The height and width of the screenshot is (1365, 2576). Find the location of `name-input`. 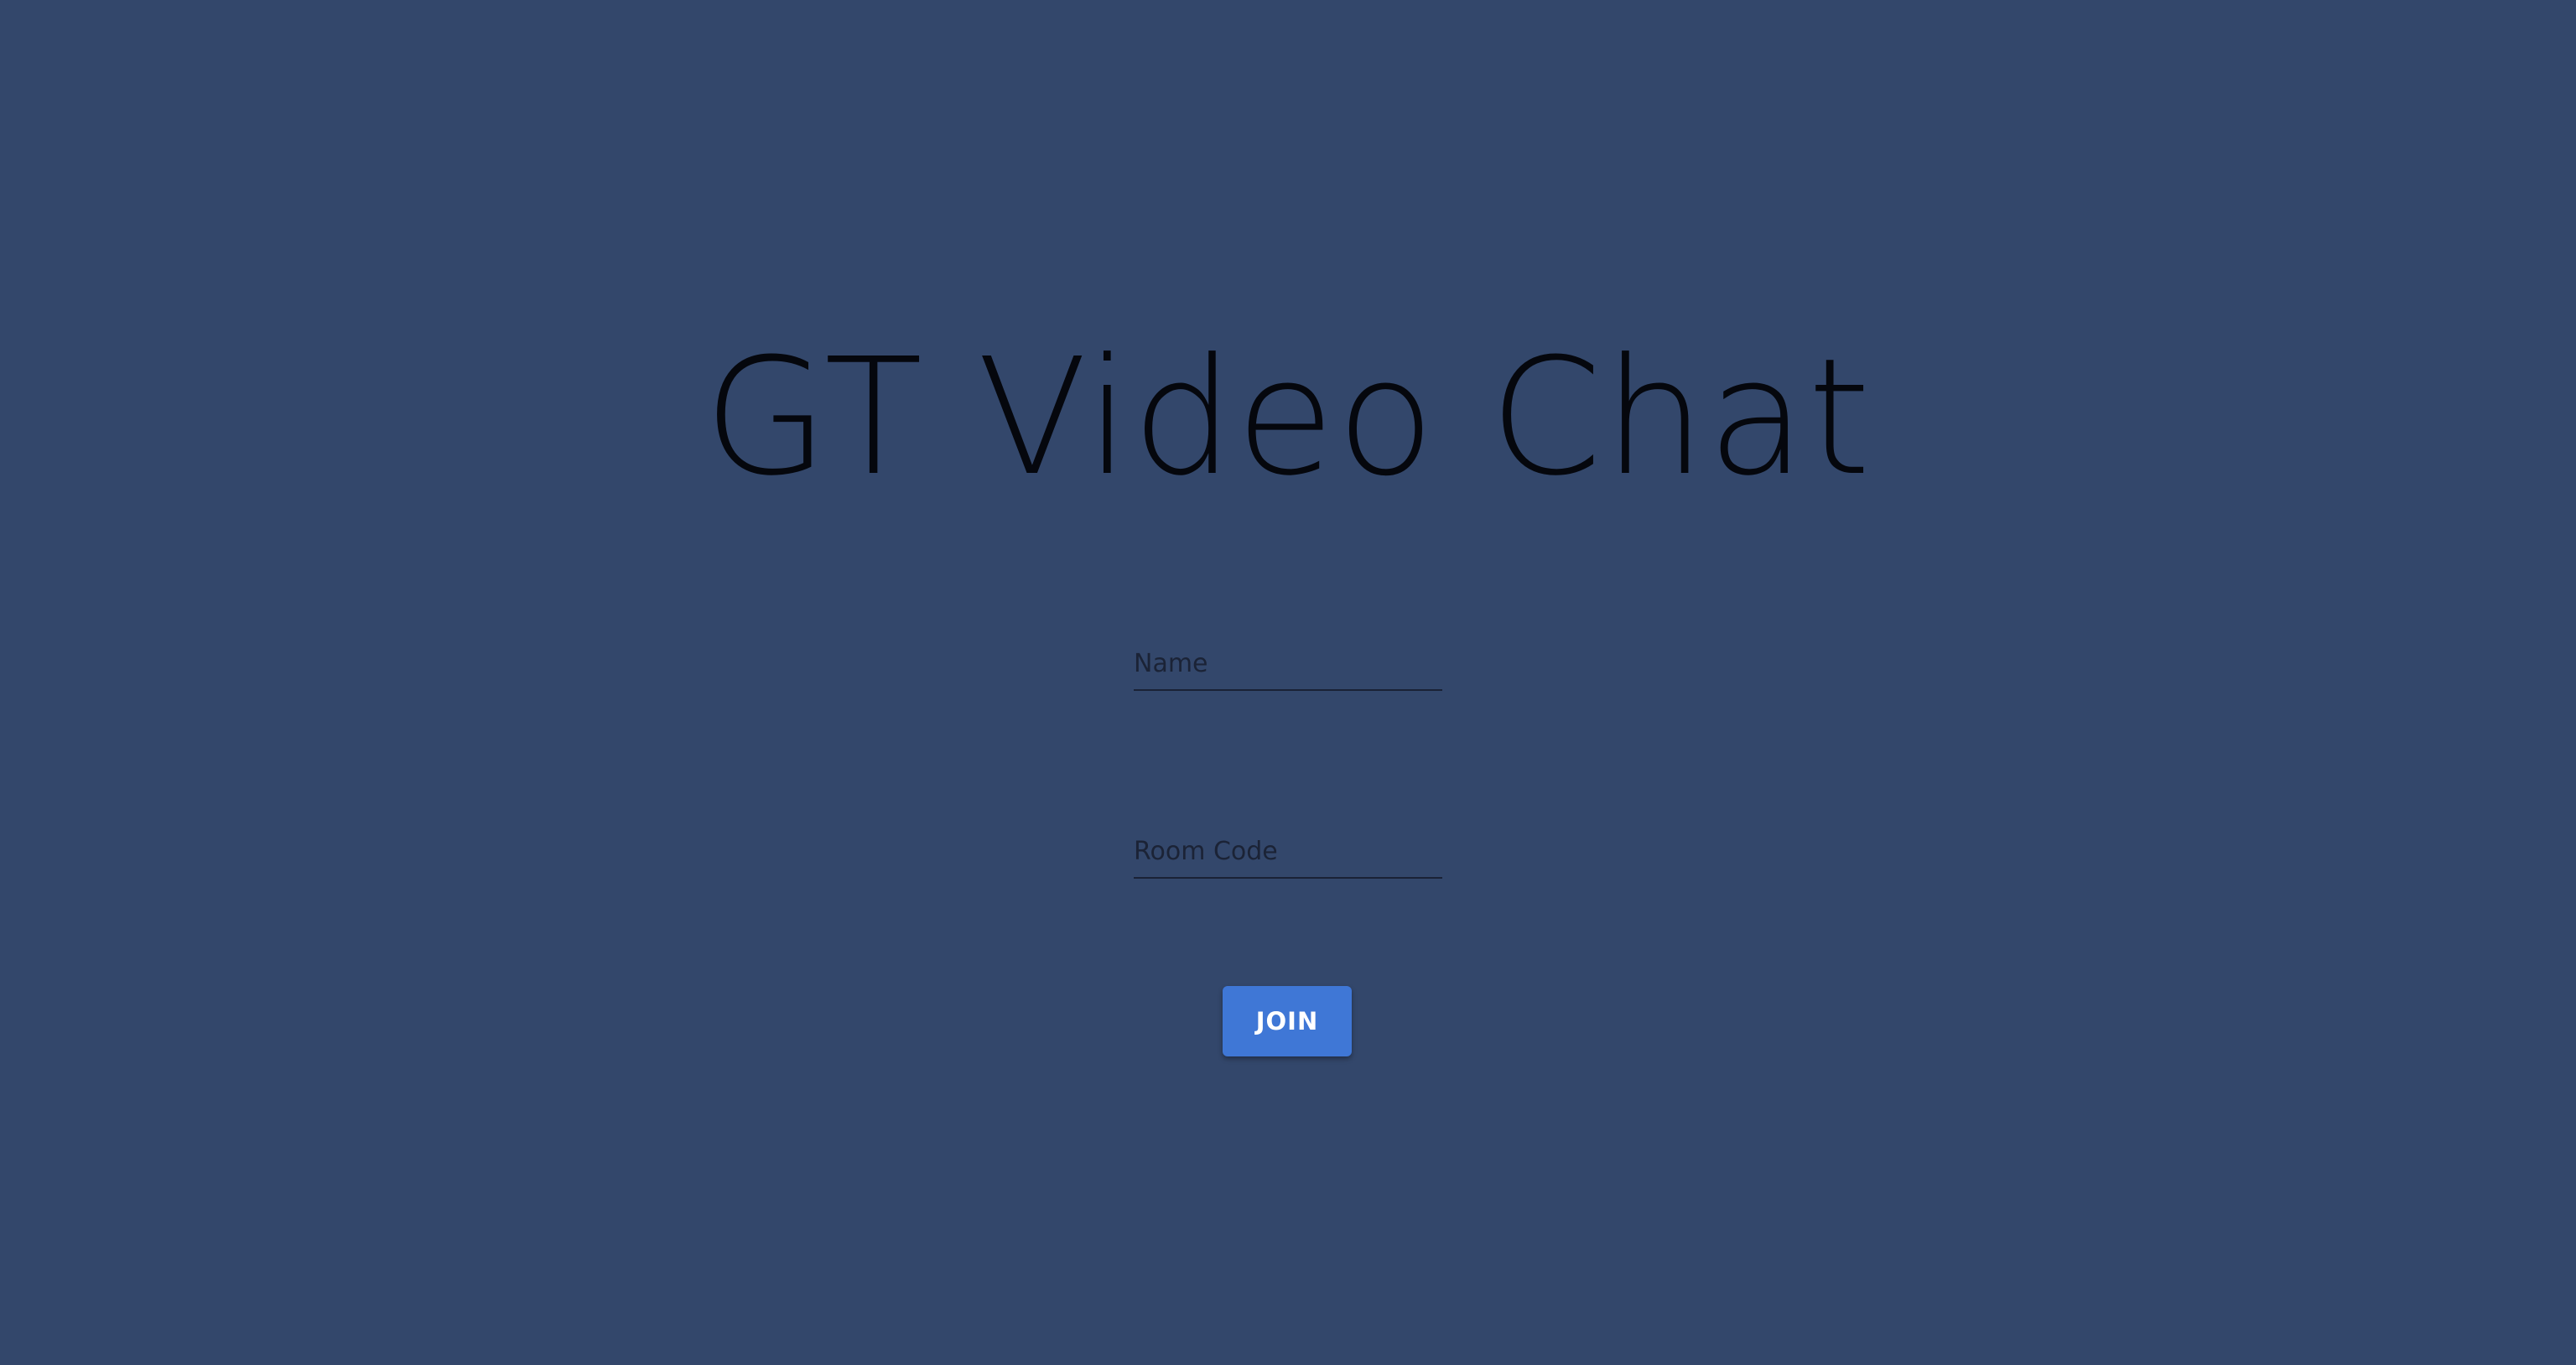

name-input is located at coordinates (1288, 663).